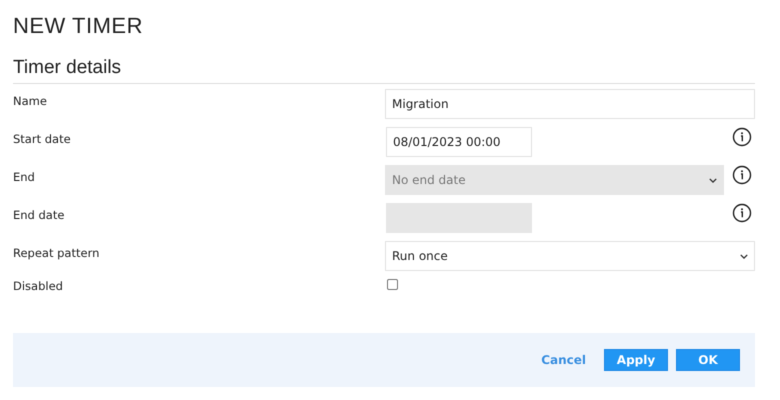  Describe the element at coordinates (30, 100) in the screenshot. I see `field-label: Name` at that location.